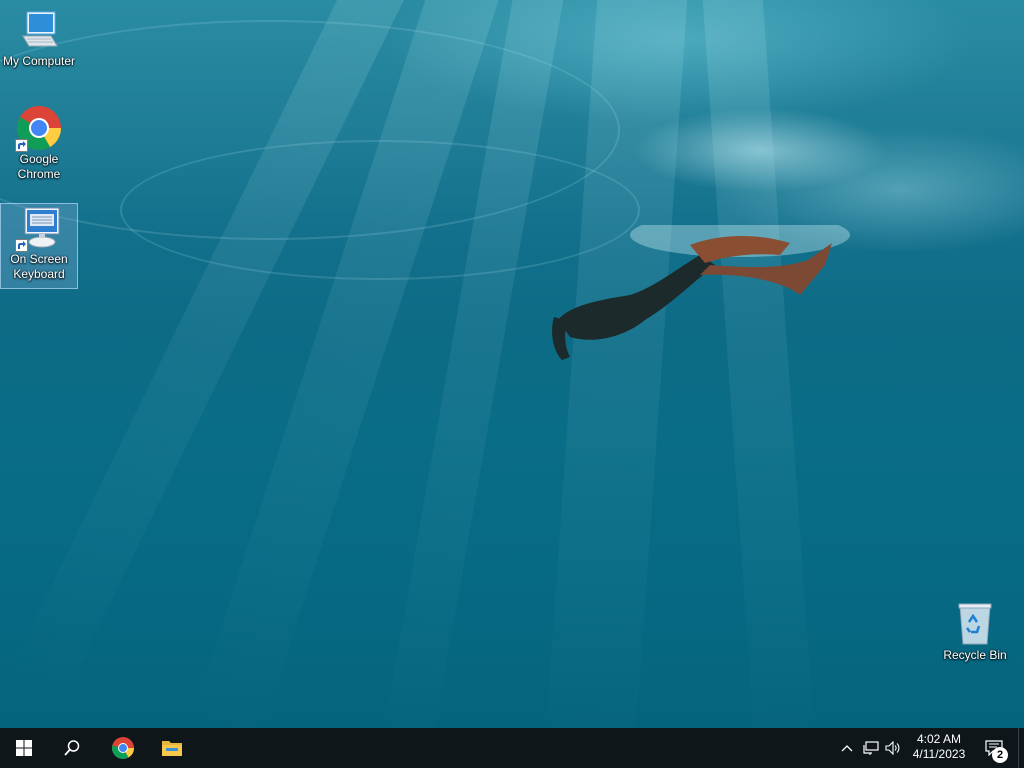  I want to click on taskbar-chrome-button, so click(123, 748).